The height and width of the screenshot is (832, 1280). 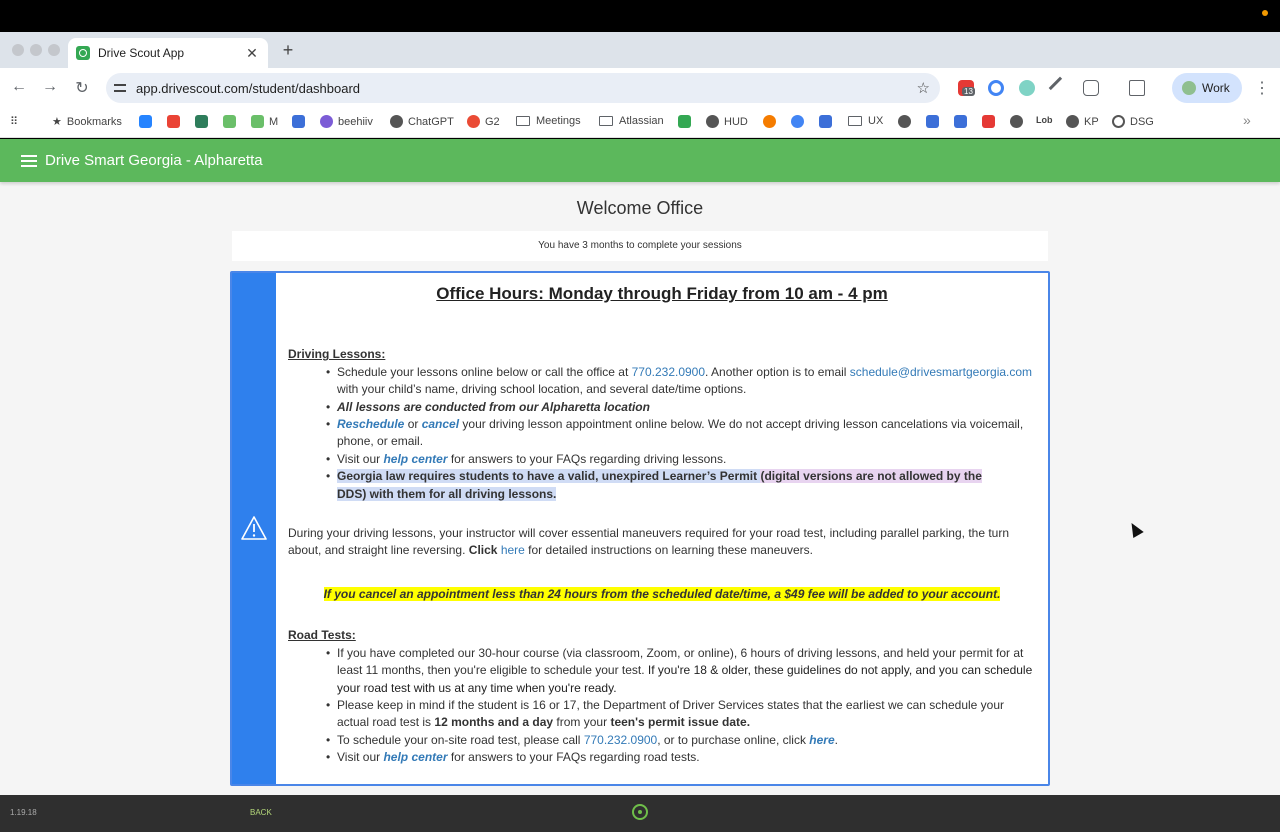 I want to click on bookmark-item: ★ Bookmarks, so click(x=87, y=122).